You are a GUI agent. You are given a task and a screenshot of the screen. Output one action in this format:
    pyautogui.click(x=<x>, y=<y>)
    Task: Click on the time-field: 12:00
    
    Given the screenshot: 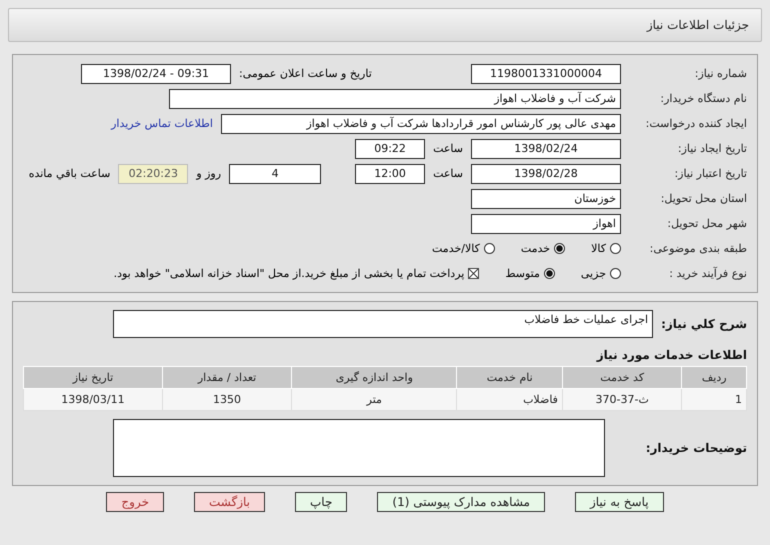 What is the action you would take?
    pyautogui.click(x=390, y=174)
    